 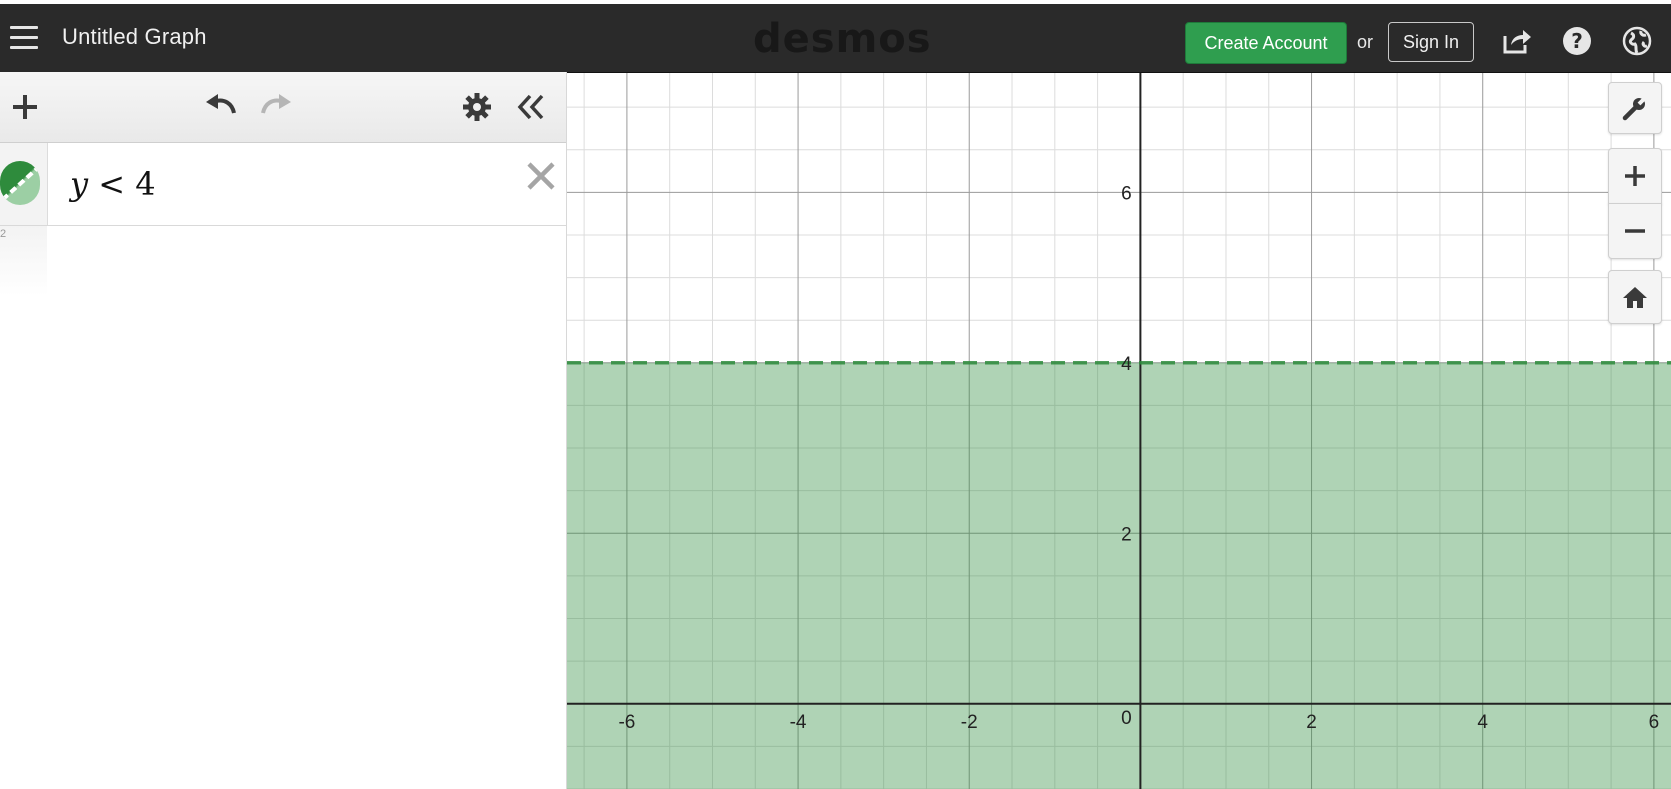 I want to click on x-tick-label: 6, so click(x=1654, y=722).